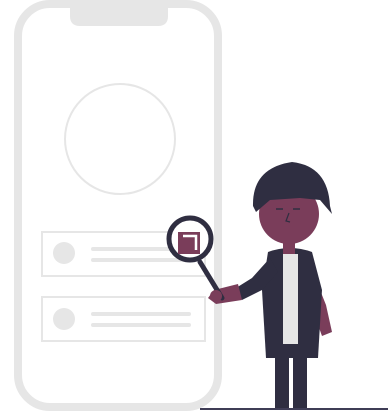  Describe the element at coordinates (119, 17) in the screenshot. I see `phone-notch` at that location.